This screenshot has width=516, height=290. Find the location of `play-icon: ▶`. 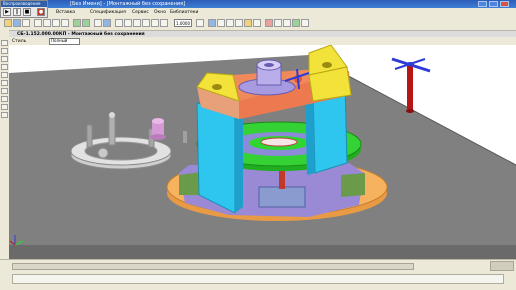

play-icon: ▶ is located at coordinates (7, 12).